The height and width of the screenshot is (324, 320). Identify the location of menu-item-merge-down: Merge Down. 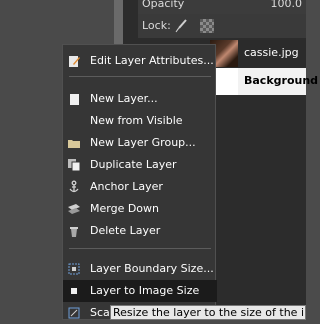
(140, 209).